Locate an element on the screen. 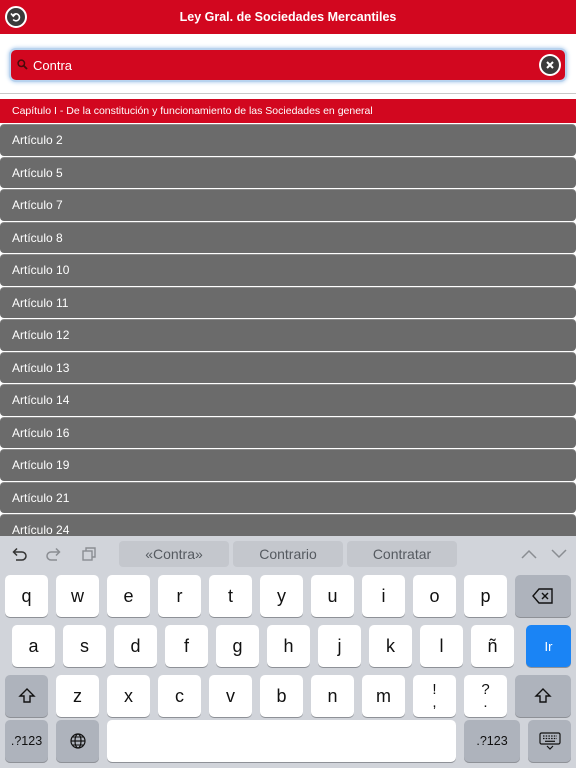 The image size is (576, 768). list-item: Artículo 10 is located at coordinates (288, 270).